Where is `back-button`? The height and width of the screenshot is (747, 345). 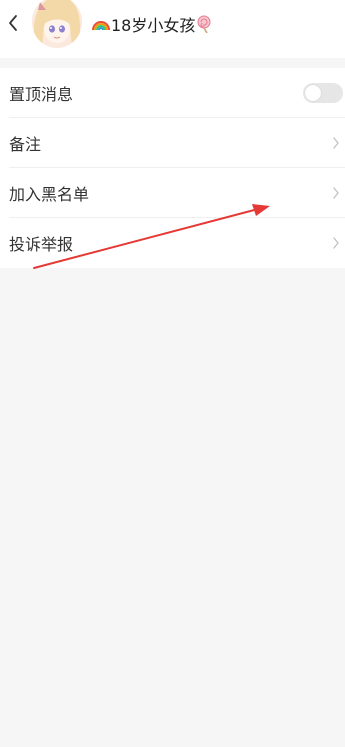 back-button is located at coordinates (13, 23).